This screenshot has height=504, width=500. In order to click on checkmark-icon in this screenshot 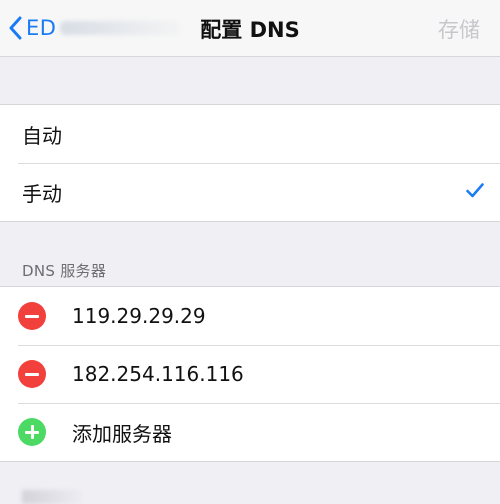, I will do `click(475, 190)`.